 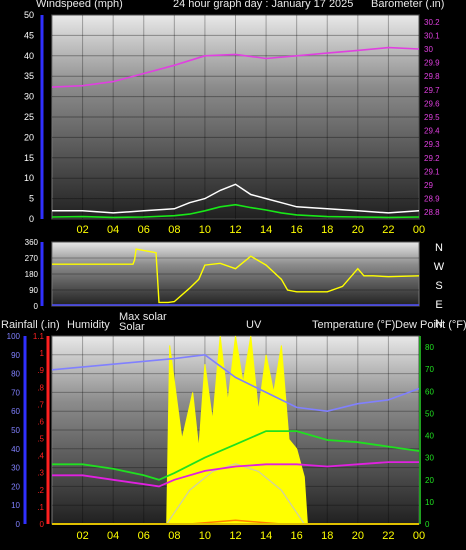 I want to click on solar-x-tick-label: 20, so click(x=358, y=536).